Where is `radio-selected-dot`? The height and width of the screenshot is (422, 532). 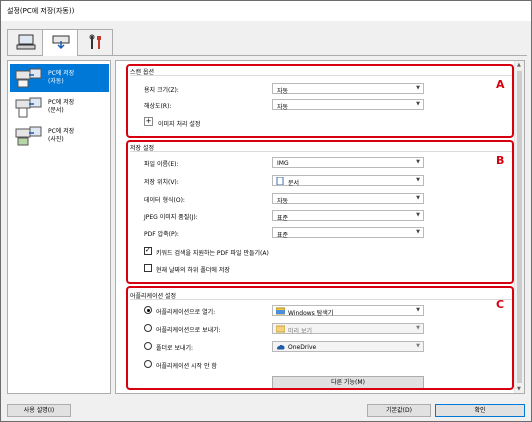 radio-selected-dot is located at coordinates (148, 310).